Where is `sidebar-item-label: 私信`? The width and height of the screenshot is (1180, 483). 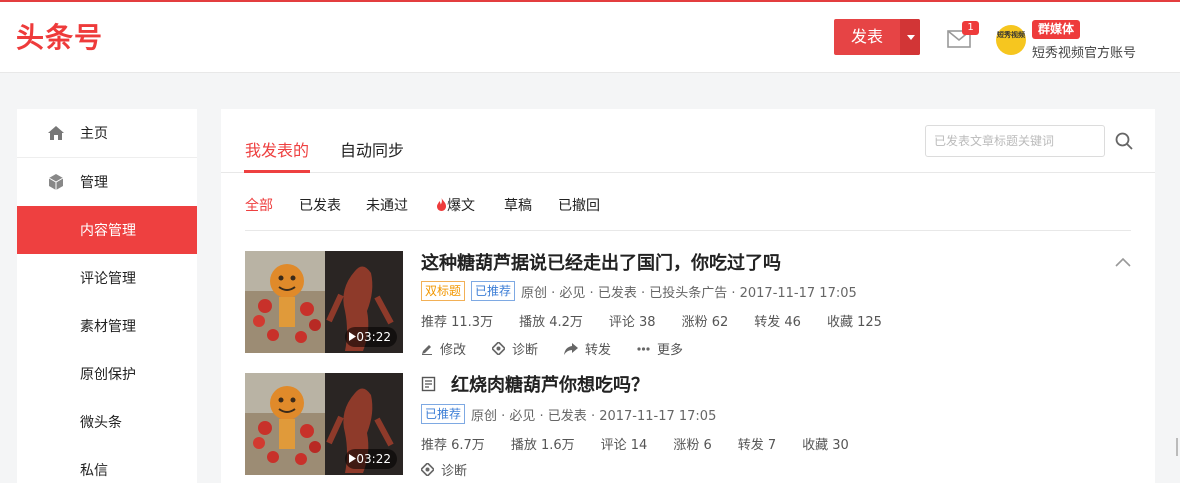
sidebar-item-label: 私信 is located at coordinates (94, 471).